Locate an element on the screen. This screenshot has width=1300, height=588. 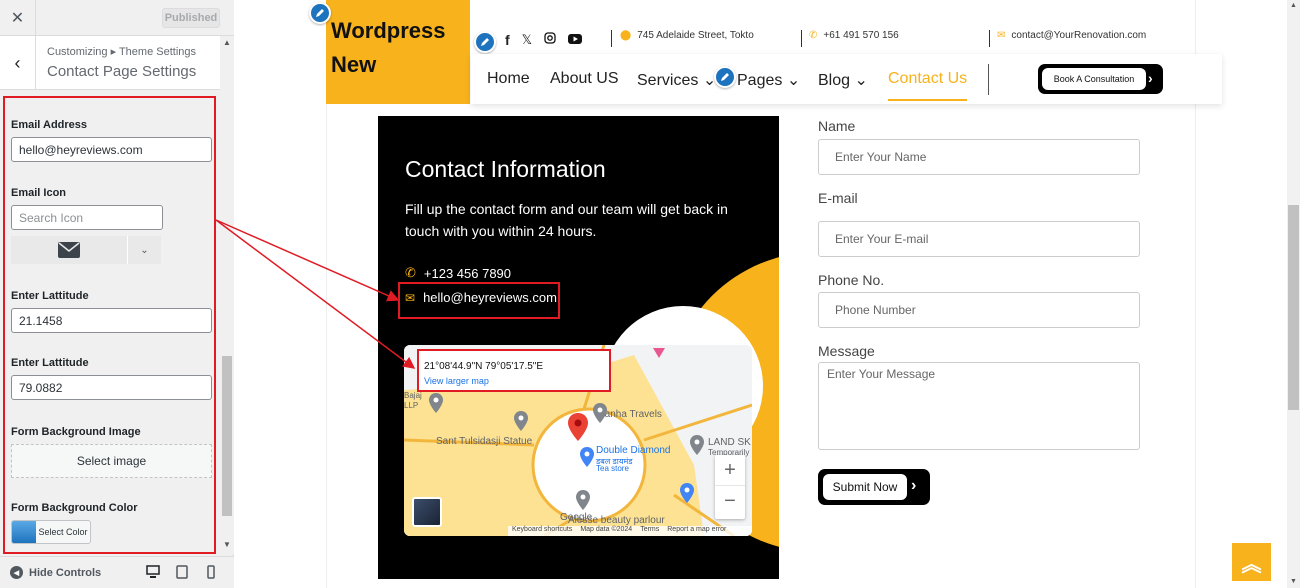
map-zoom-controls: + − is located at coordinates (730, 487).